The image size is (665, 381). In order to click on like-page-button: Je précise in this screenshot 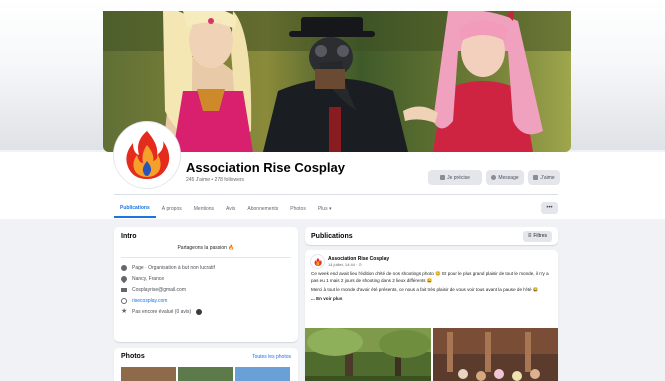, I will do `click(455, 177)`.